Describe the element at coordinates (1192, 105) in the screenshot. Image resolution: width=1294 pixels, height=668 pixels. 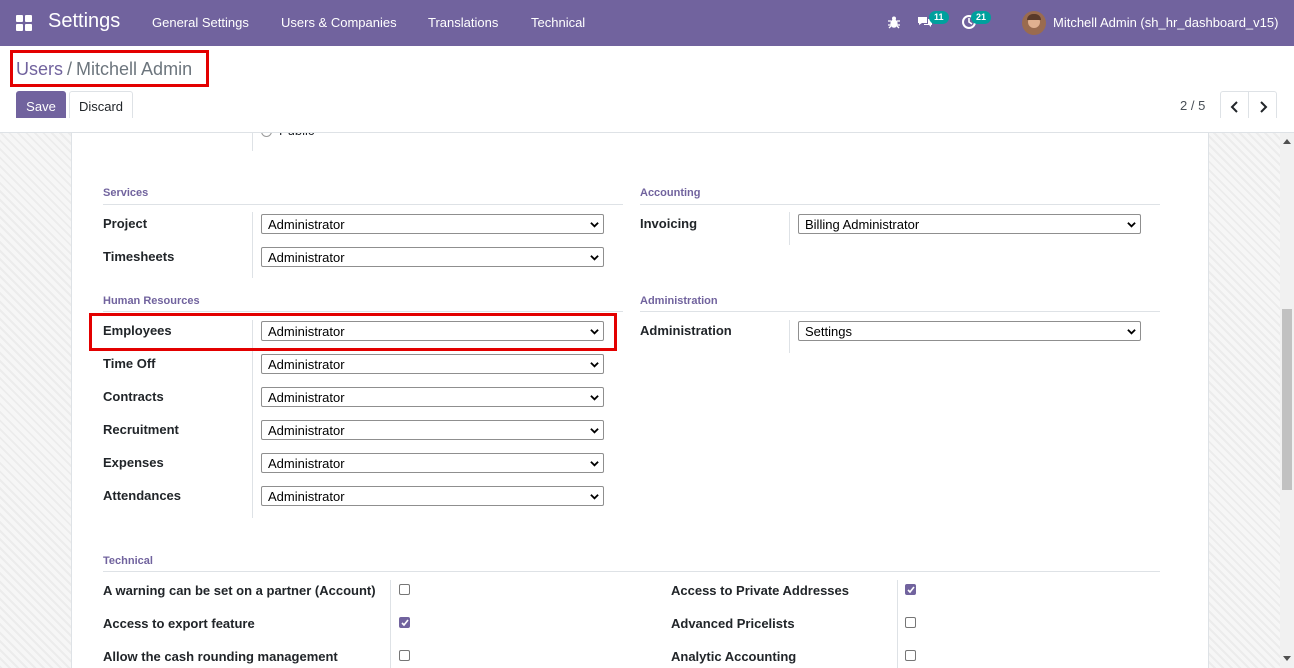
I see `pager-value: 2 / 5` at that location.